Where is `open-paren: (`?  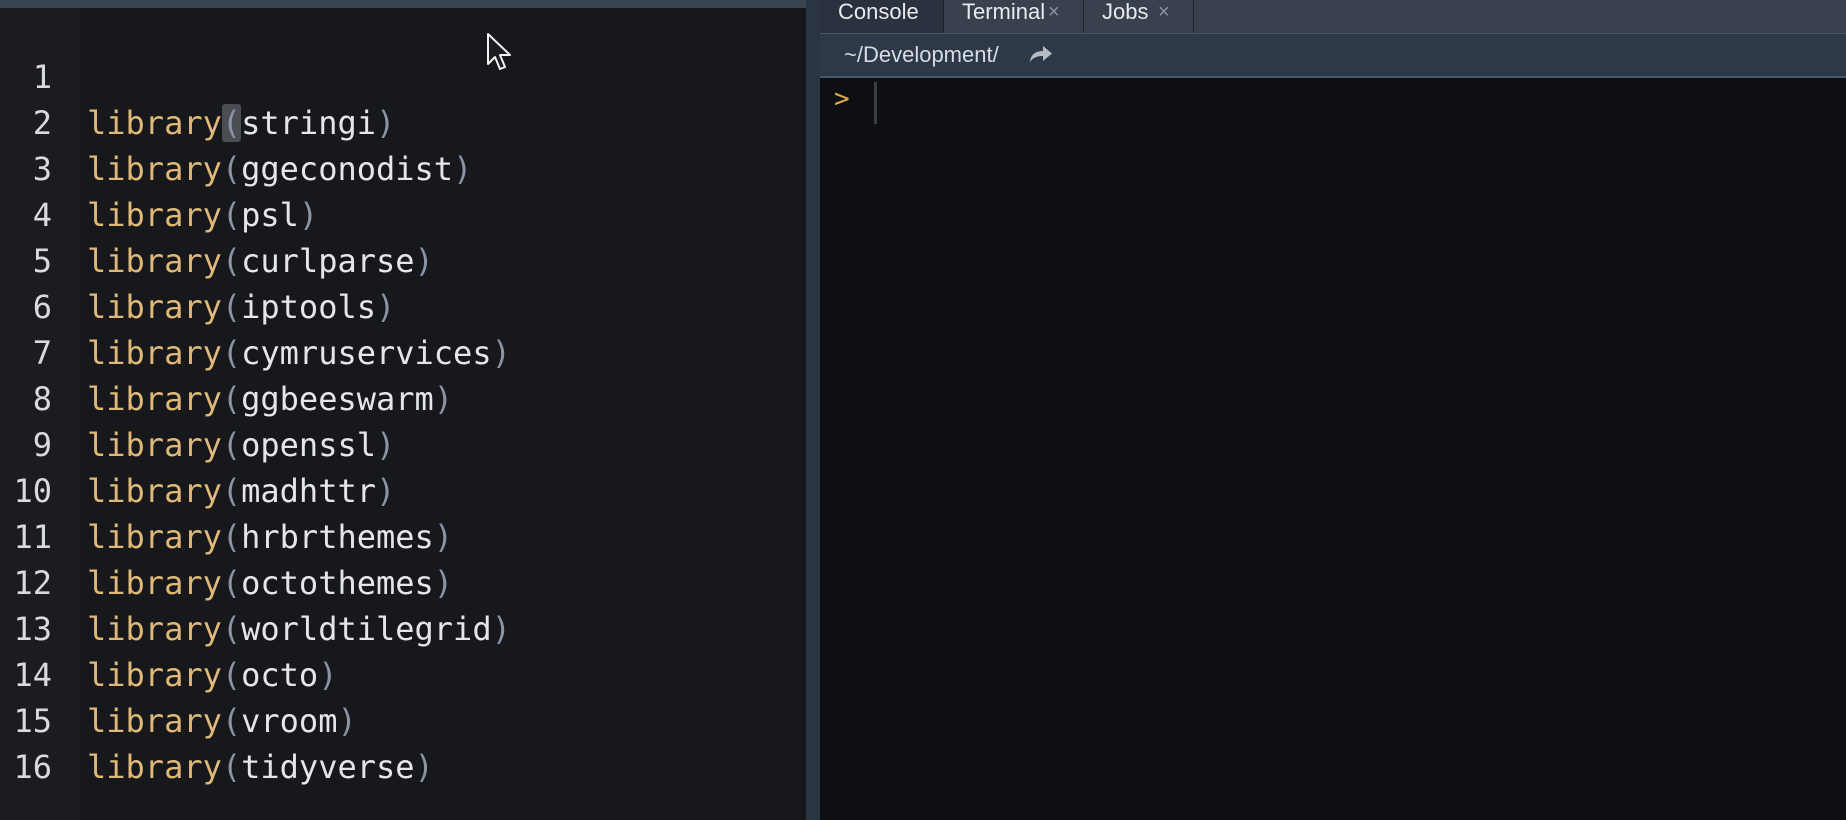 open-paren: ( is located at coordinates (231, 767).